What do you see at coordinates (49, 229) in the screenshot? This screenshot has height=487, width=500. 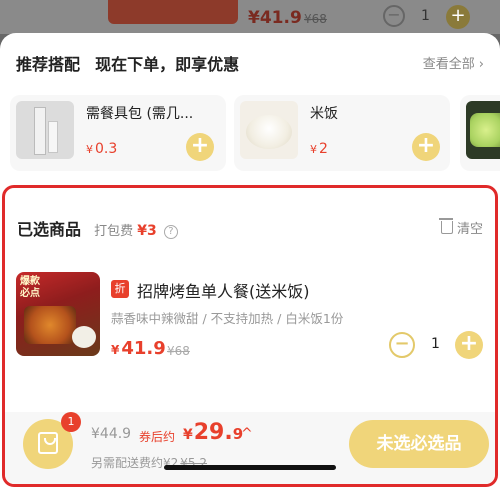 I see `selected-title: 已选商品` at bounding box center [49, 229].